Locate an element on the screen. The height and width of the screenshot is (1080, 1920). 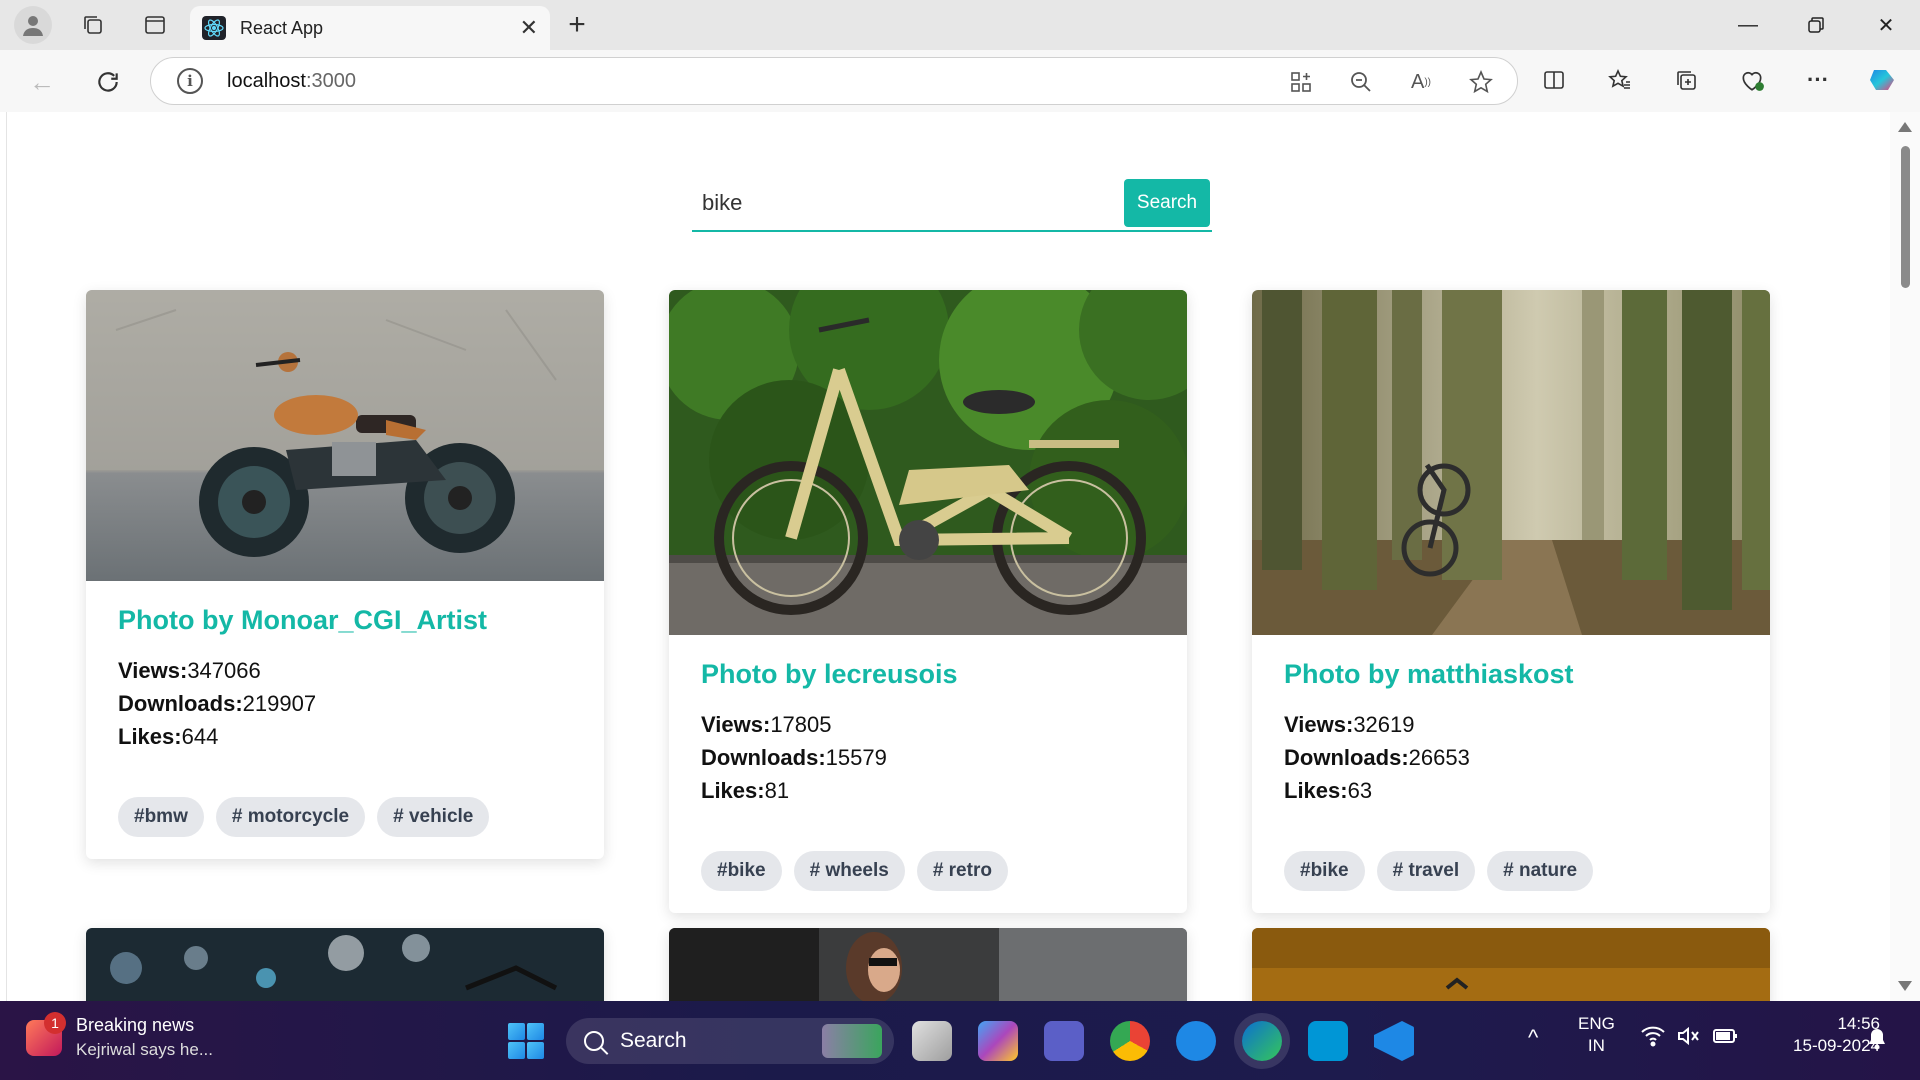
chrome-icon is located at coordinates (1130, 1041).